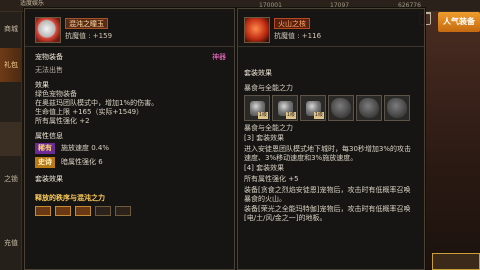 This screenshot has width=480, height=270. Describe the element at coordinates (271, 179) in the screenshot. I see `set-line: 所有属性强化 +5` at that location.